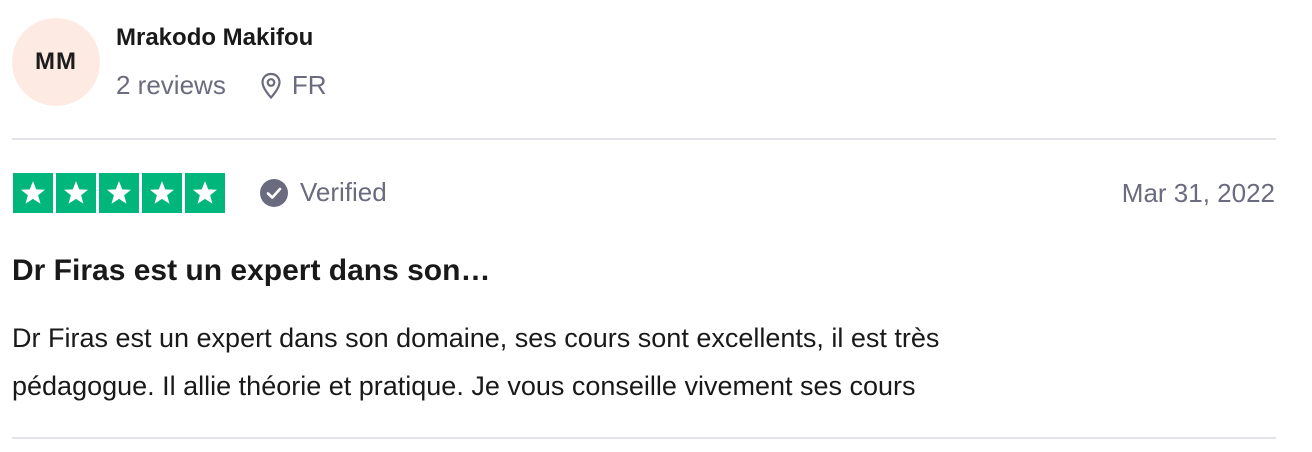 The width and height of the screenshot is (1312, 452). I want to click on avatar: MM, so click(56, 62).